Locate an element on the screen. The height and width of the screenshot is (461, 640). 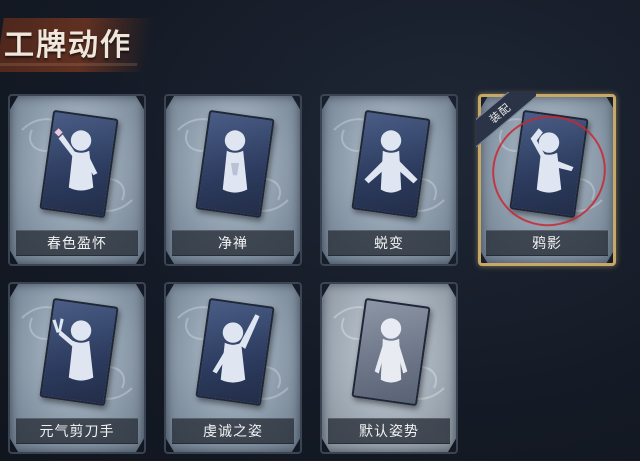
equipped-badge: 装配 is located at coordinates (506, 122).